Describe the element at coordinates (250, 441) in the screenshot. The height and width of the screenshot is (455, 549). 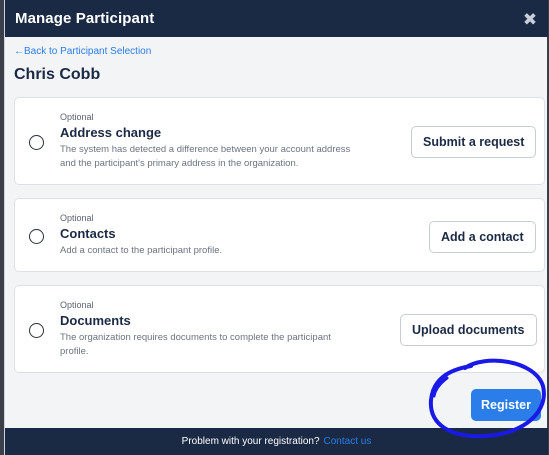
I see `footer-text: Problem with your registration?` at that location.